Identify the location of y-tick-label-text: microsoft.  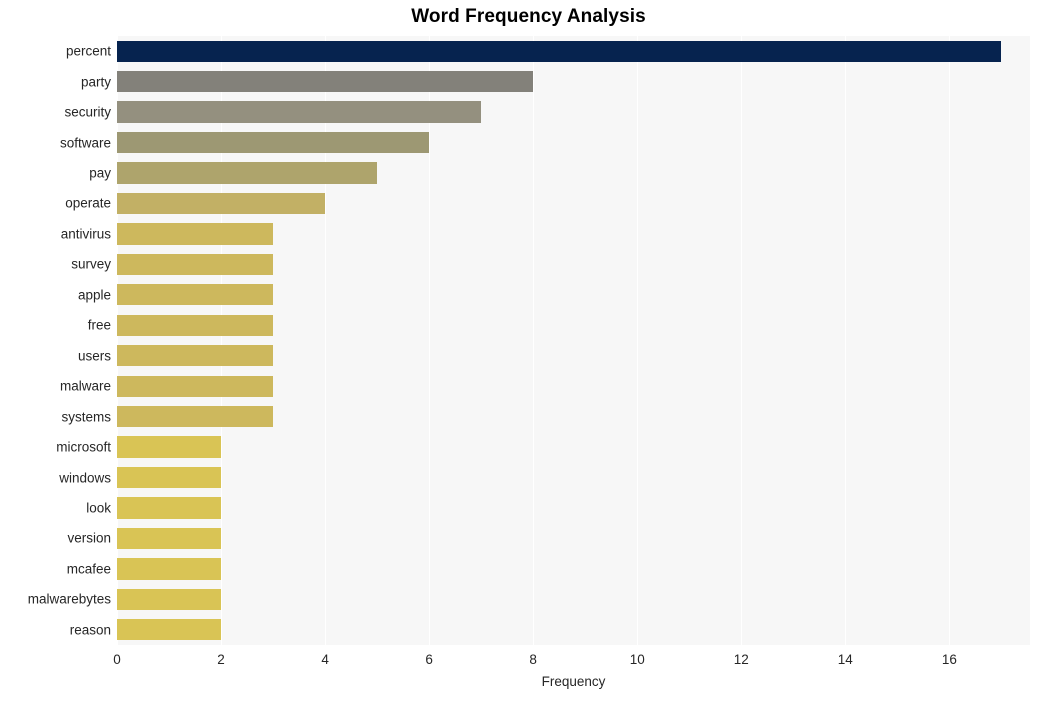
(83, 447).